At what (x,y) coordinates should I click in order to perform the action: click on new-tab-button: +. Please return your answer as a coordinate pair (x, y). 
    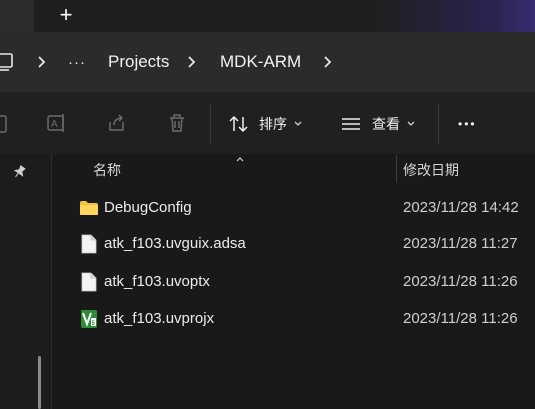
    Looking at the image, I should click on (66, 15).